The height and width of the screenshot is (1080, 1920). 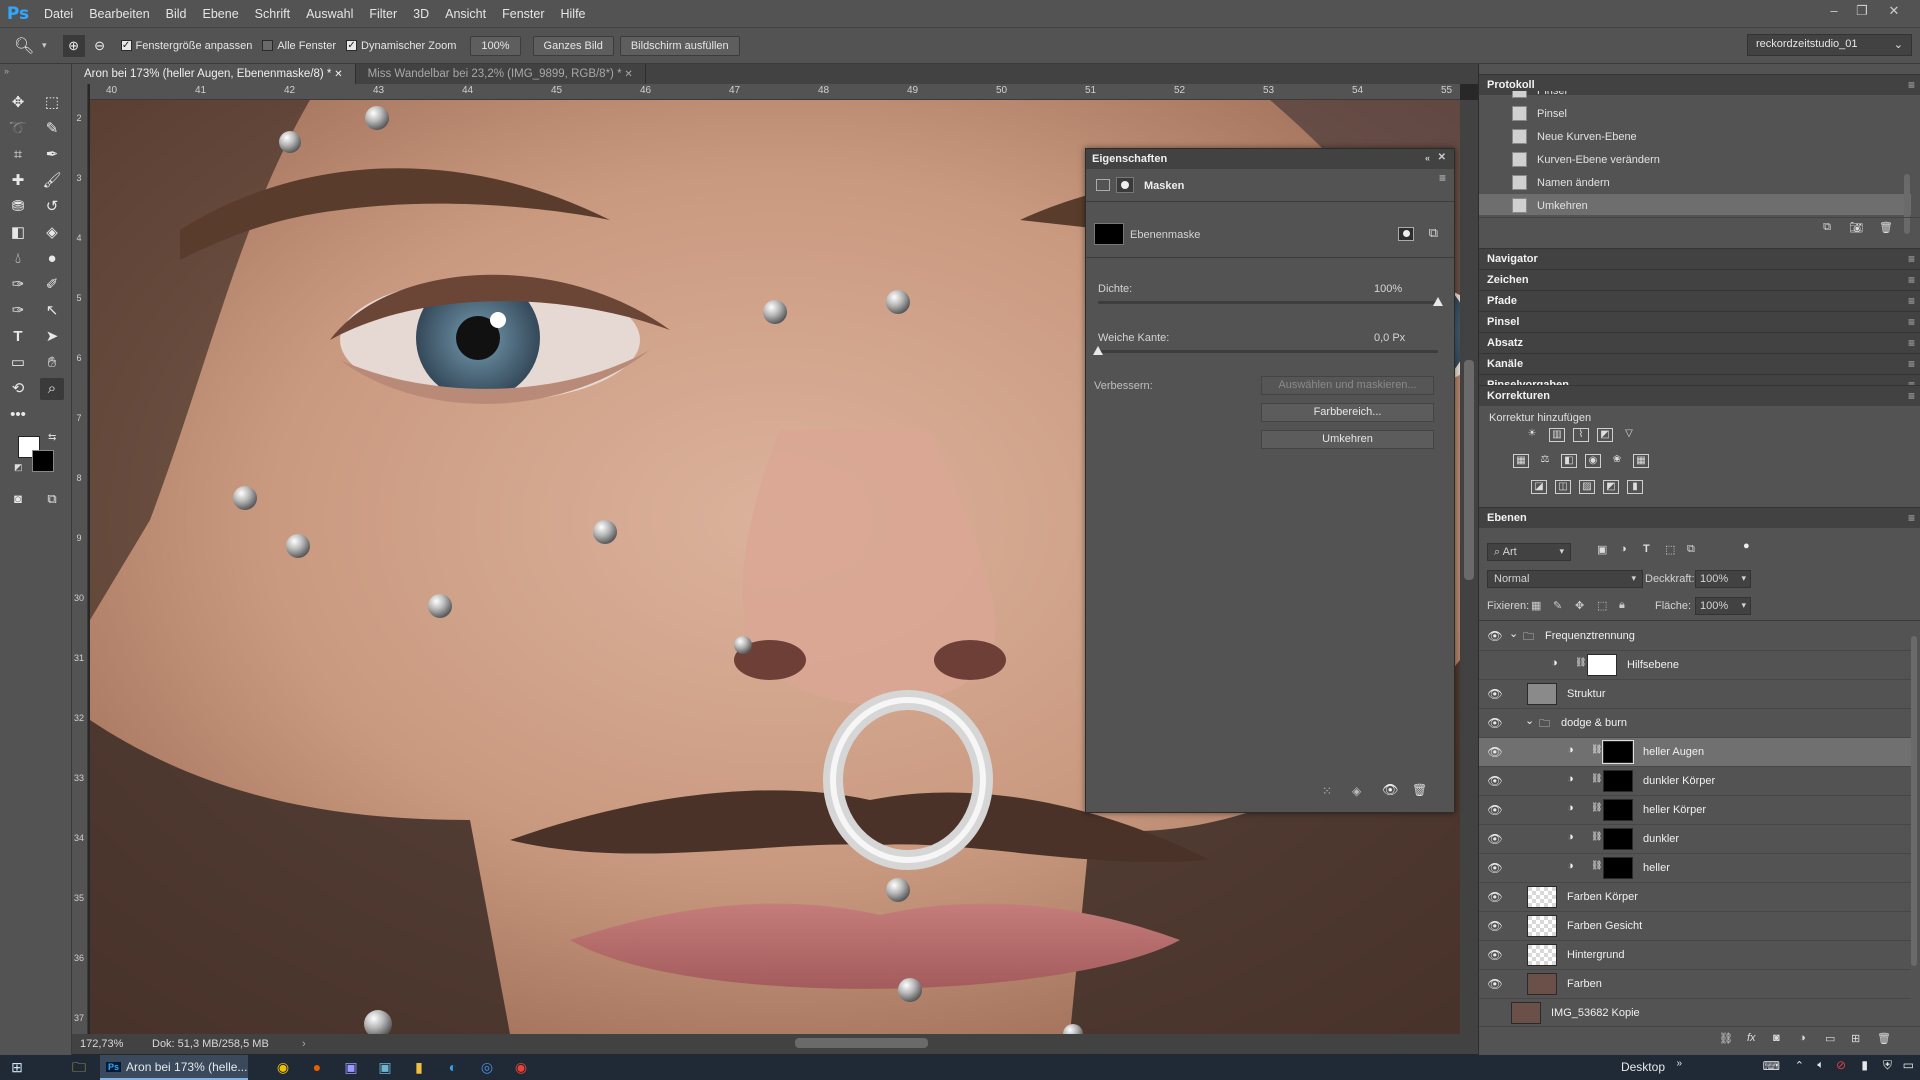 I want to click on layer-row: 👁︎ ◑ ⛓ heller, so click(x=1695, y=868).